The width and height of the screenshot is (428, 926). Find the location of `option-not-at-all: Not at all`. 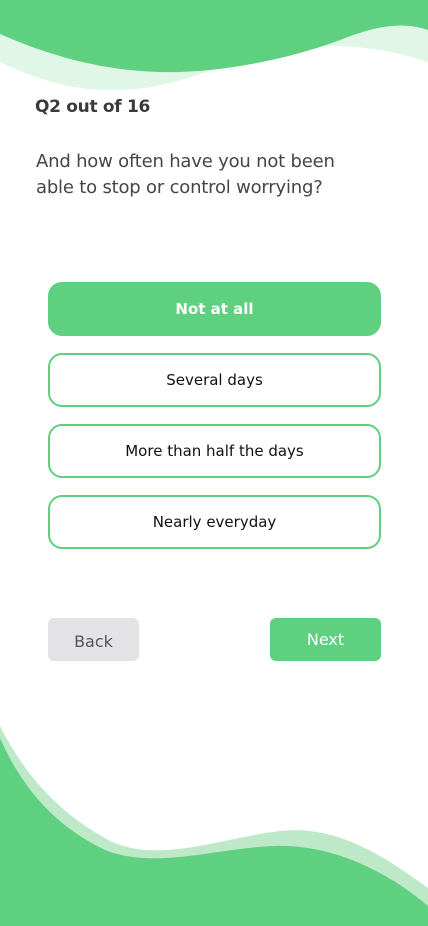

option-not-at-all: Not at all is located at coordinates (214, 309).